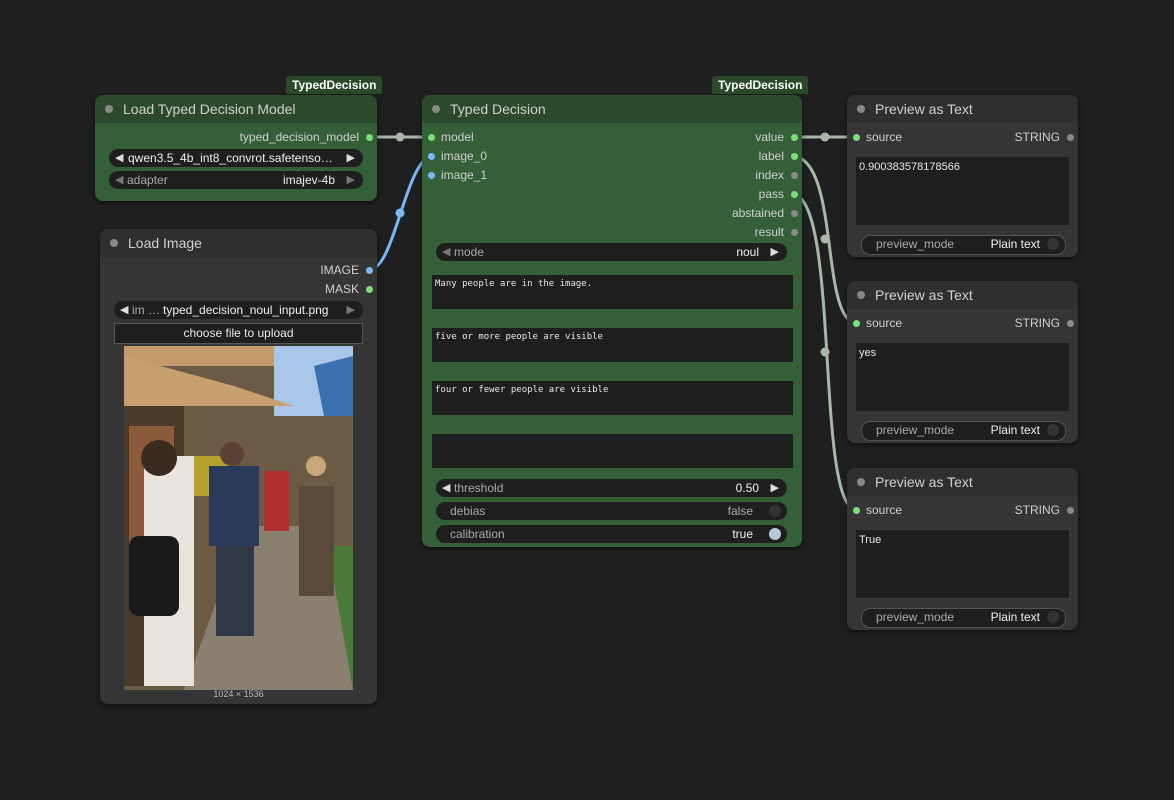 The height and width of the screenshot is (800, 1174). Describe the element at coordinates (771, 194) in the screenshot. I see `output-label: pass` at that location.